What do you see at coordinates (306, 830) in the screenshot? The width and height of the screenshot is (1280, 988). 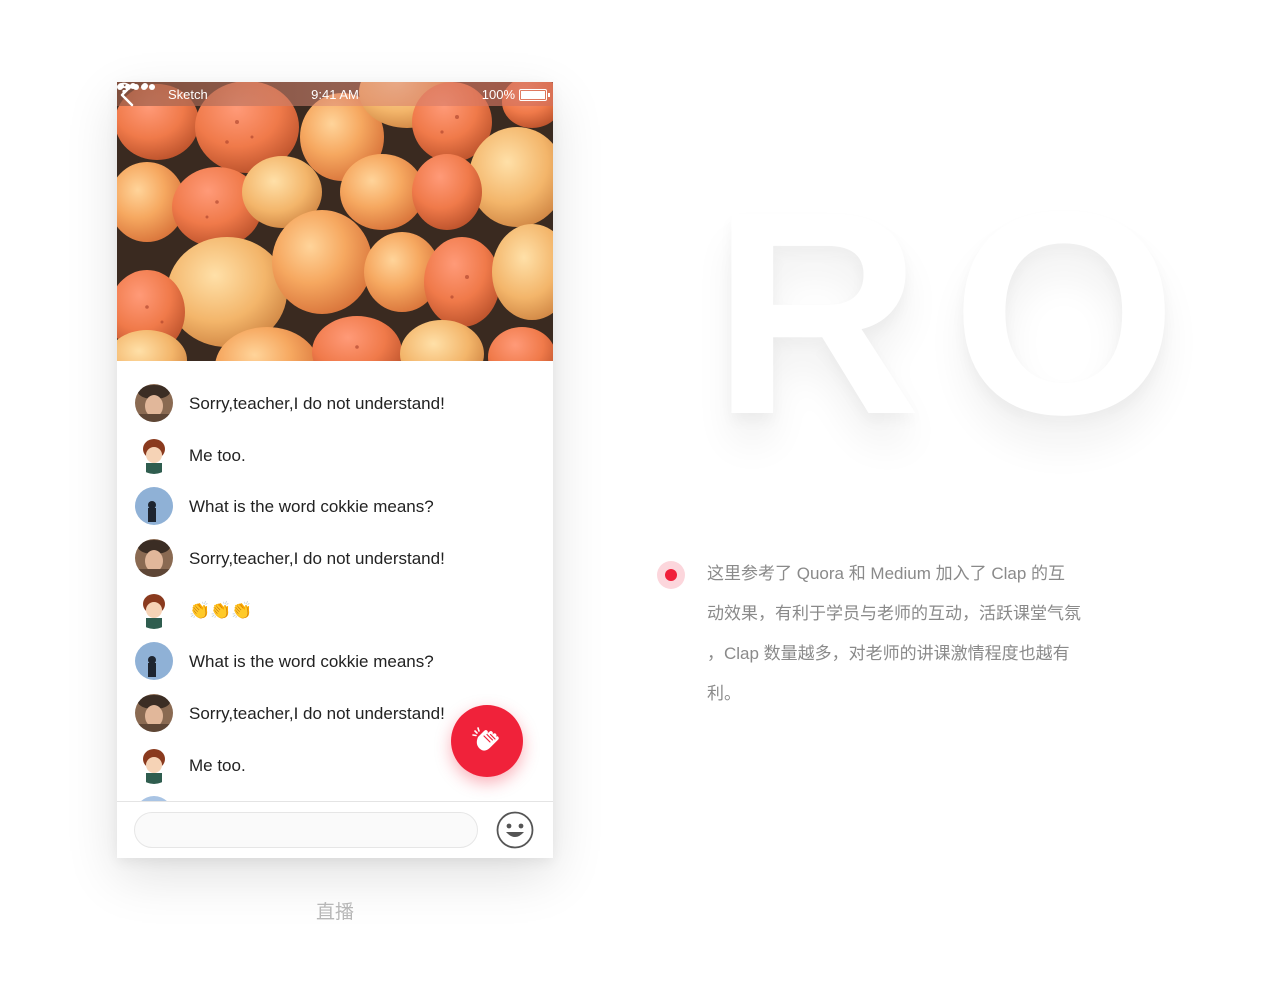 I see `message-input` at bounding box center [306, 830].